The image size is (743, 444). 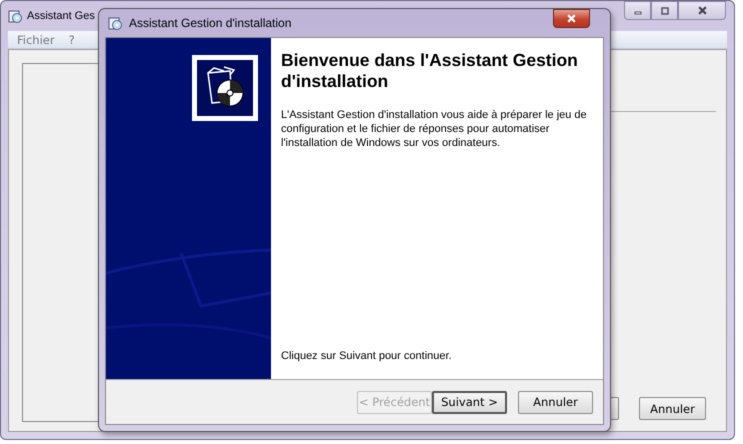 I want to click on maximize-icon, so click(x=665, y=11).